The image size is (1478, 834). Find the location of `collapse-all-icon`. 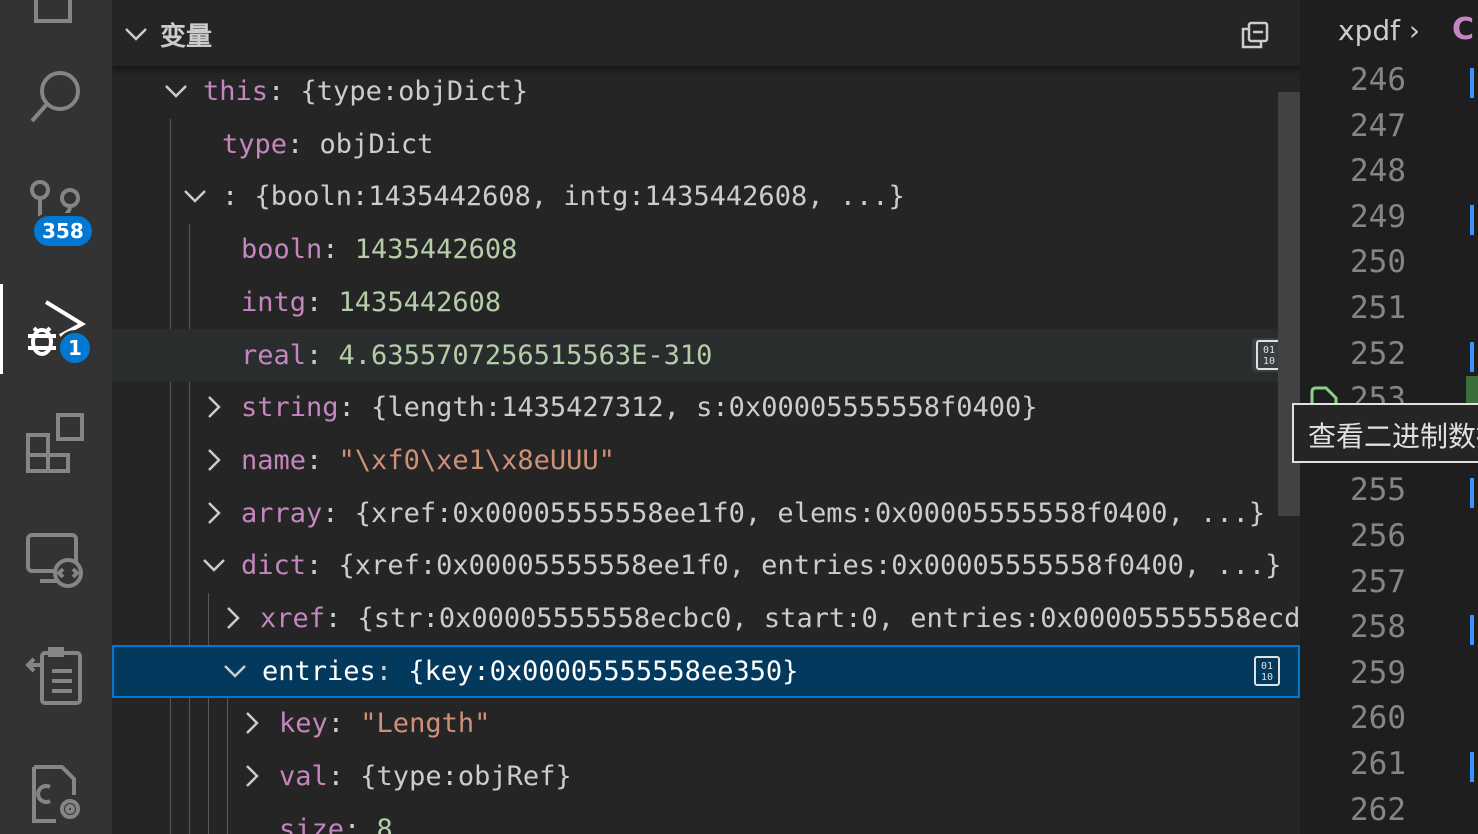

collapse-all-icon is located at coordinates (1255, 35).